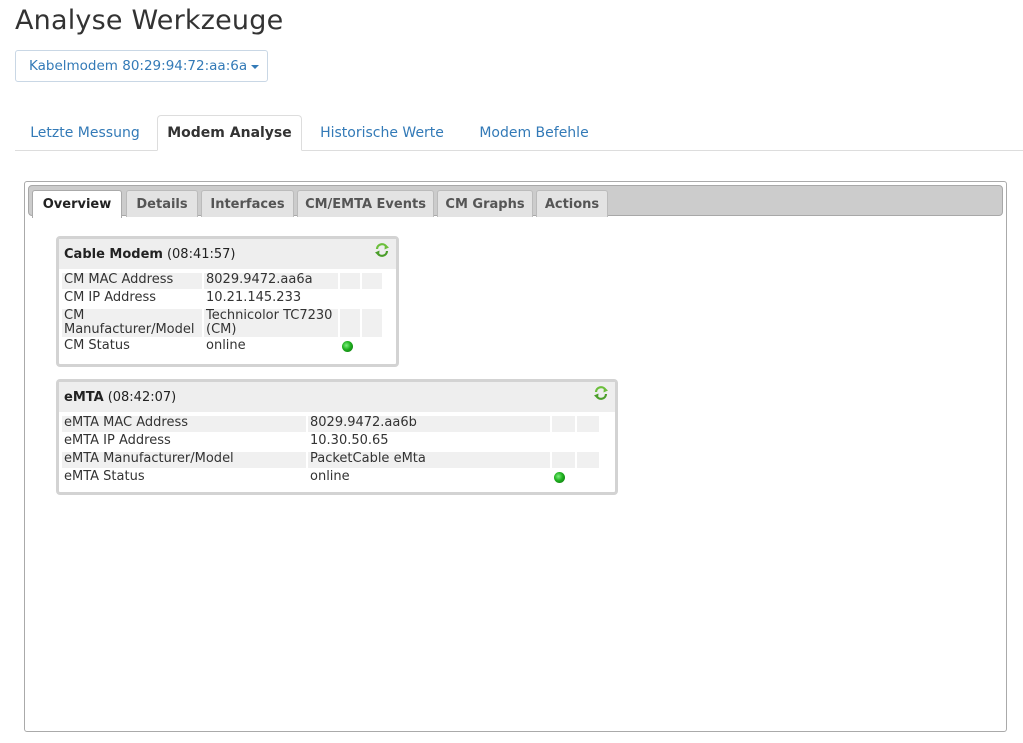 The image size is (1023, 743). I want to click on table-row: CM Status online, so click(222, 347).